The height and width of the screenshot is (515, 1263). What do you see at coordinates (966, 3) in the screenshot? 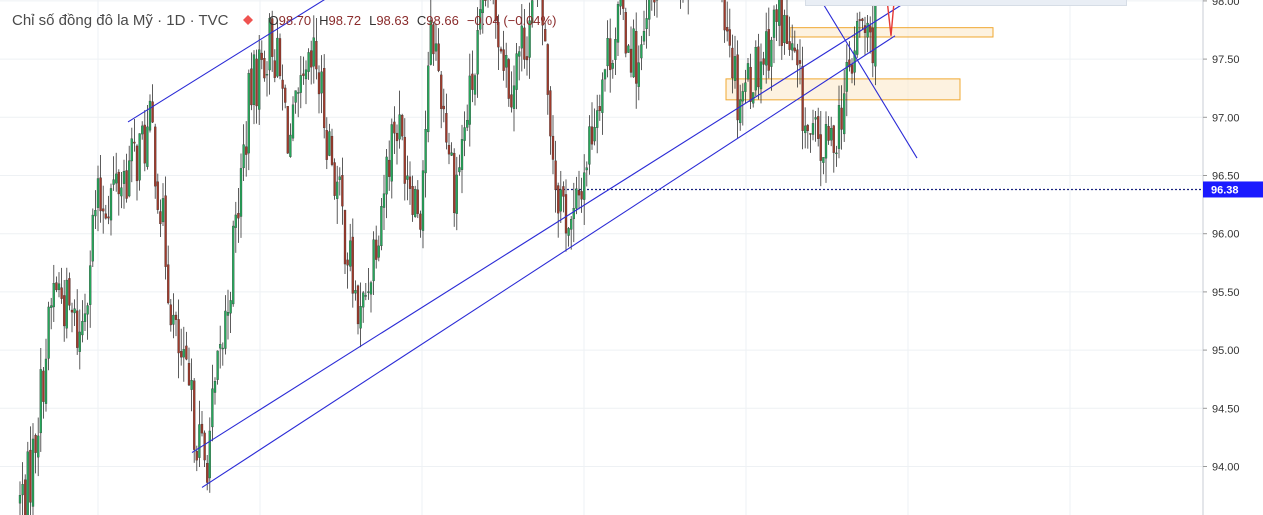
I see `toolbar-strip` at bounding box center [966, 3].